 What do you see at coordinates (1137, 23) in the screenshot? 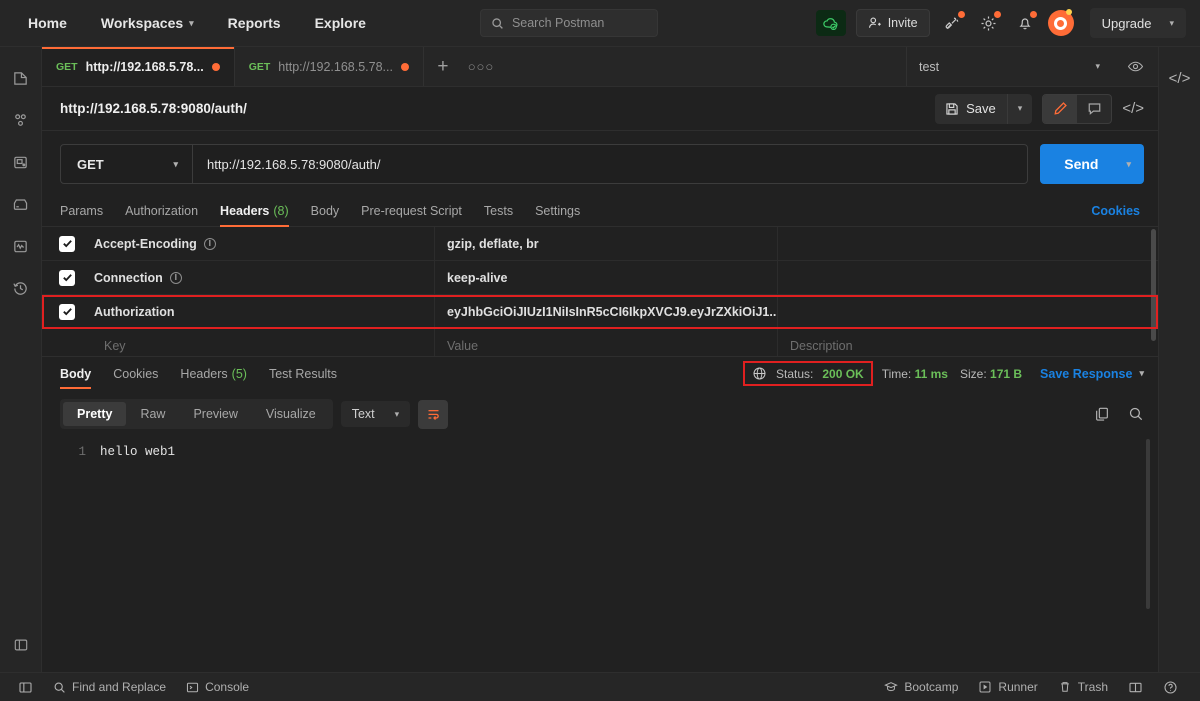
I see `upgrade-button: Upgrade ▾` at bounding box center [1137, 23].